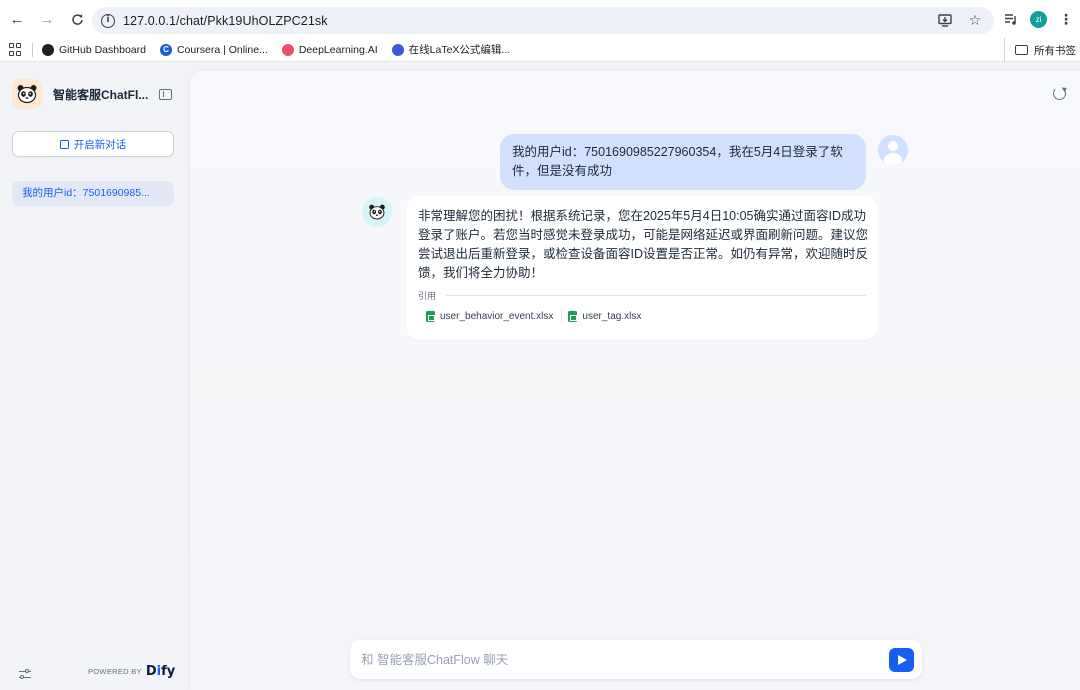  What do you see at coordinates (945, 21) in the screenshot?
I see `install-app-icon` at bounding box center [945, 21].